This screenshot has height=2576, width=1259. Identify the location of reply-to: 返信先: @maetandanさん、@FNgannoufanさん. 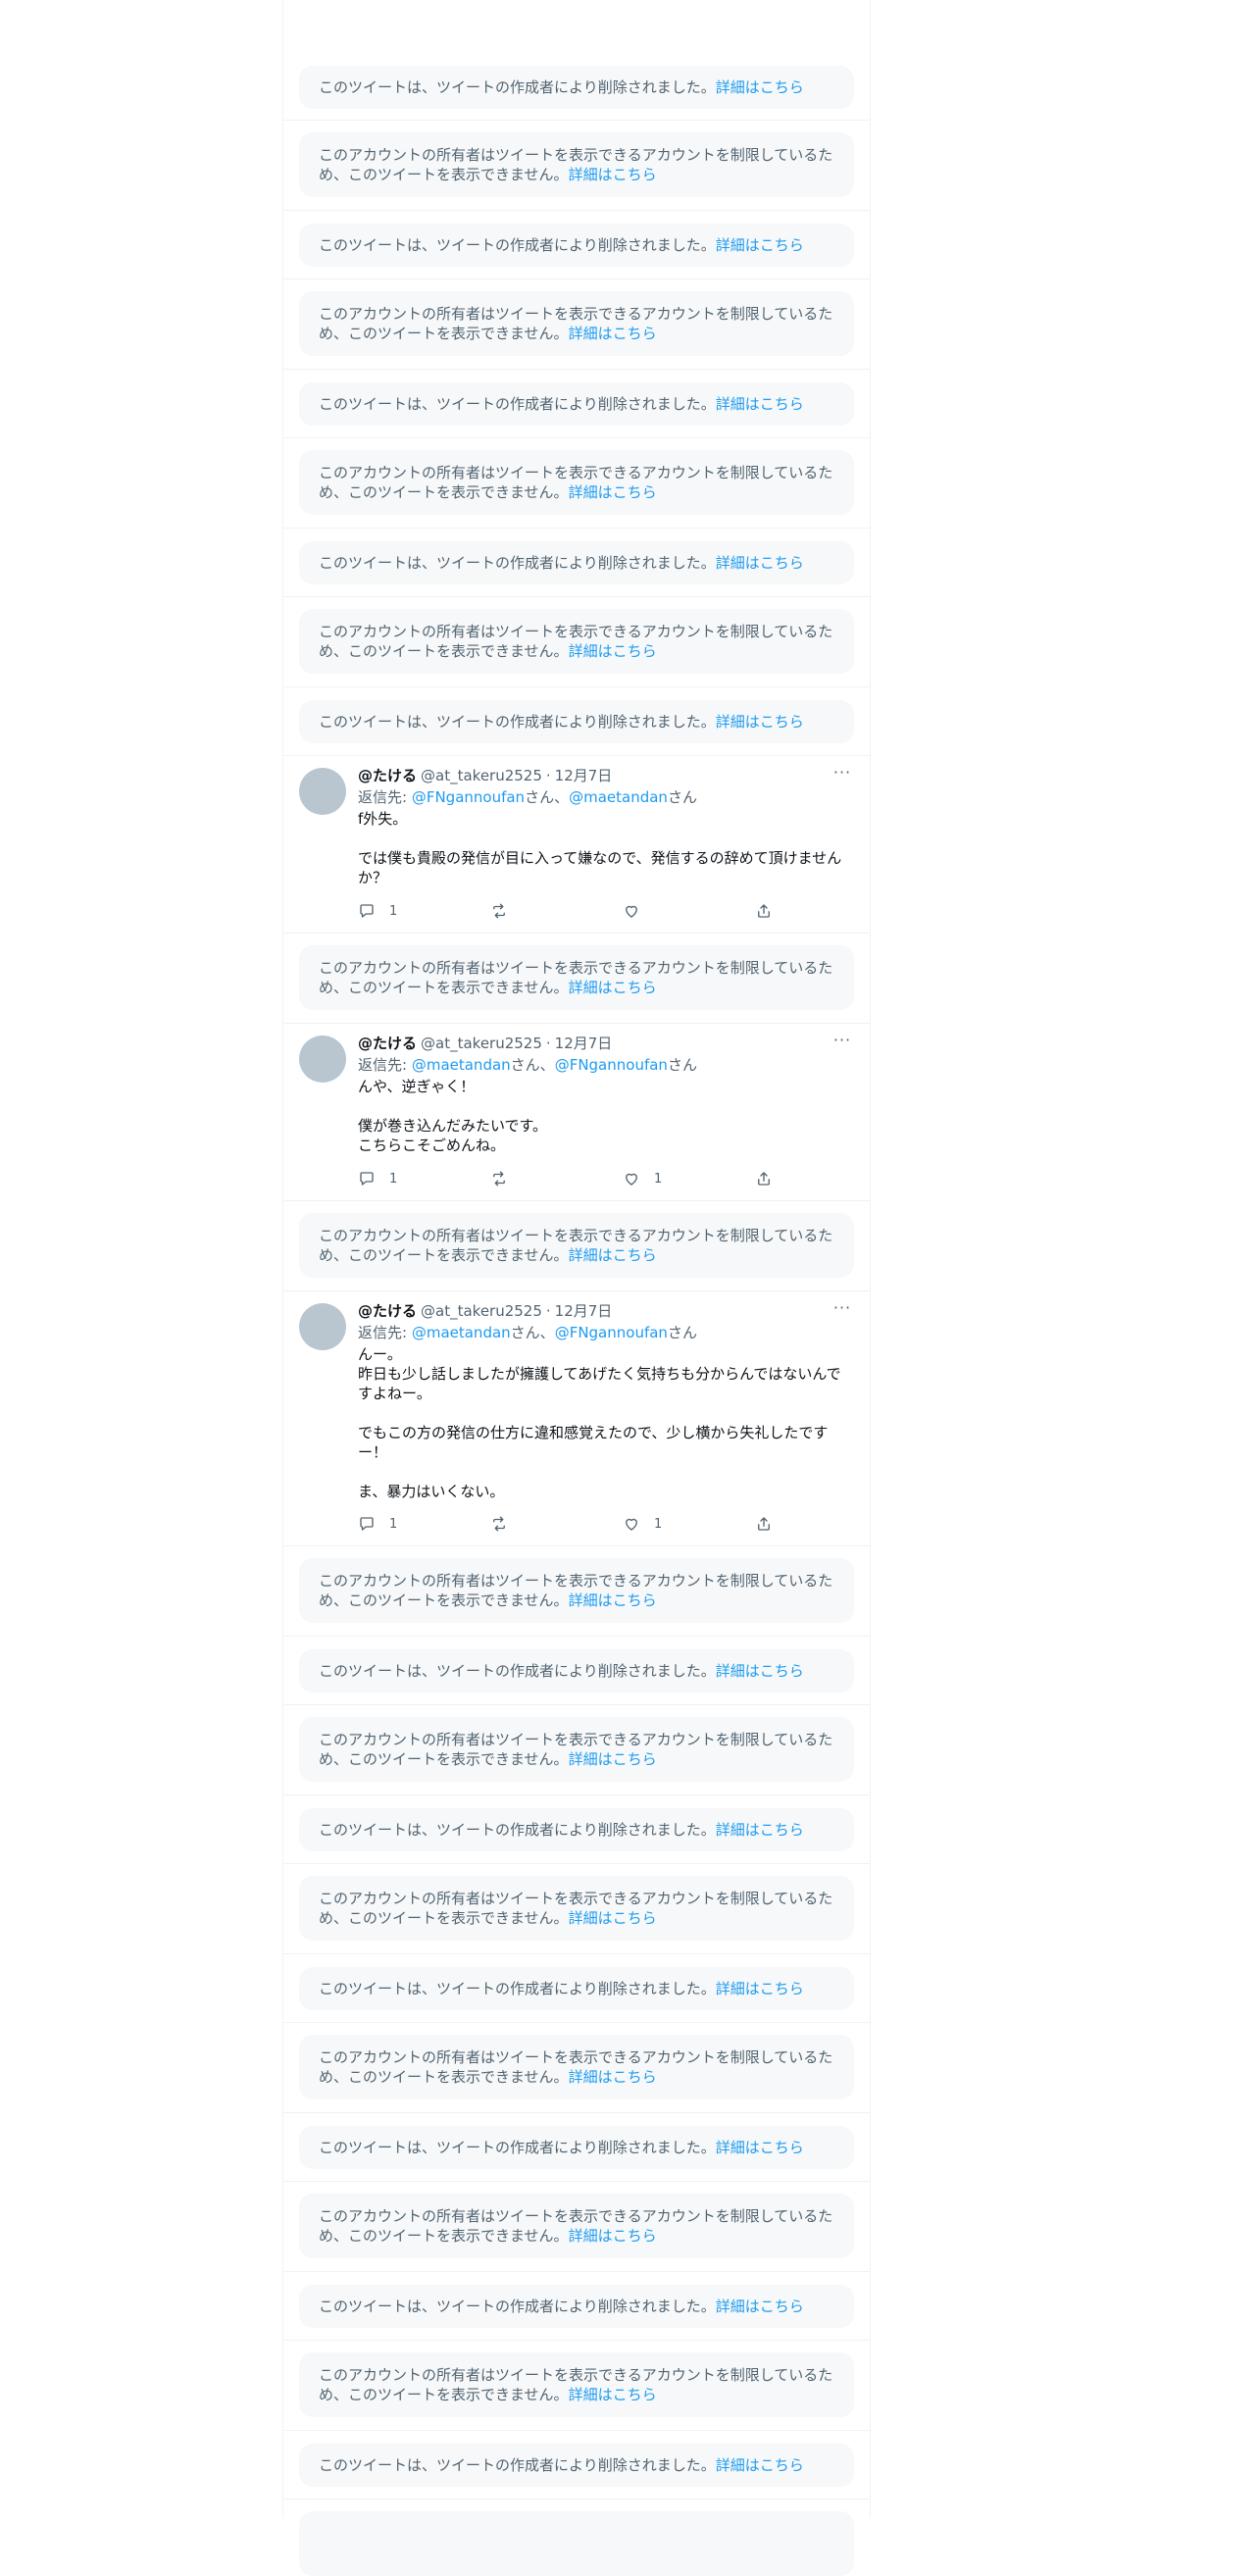
(606, 1065).